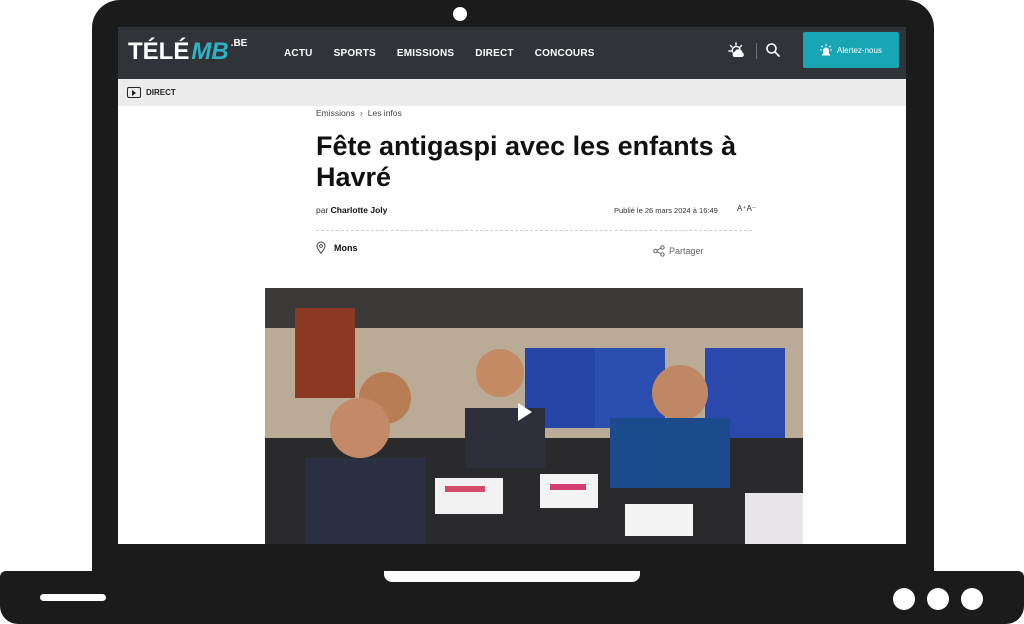 This screenshot has height=624, width=1024. Describe the element at coordinates (534, 230) in the screenshot. I see `divider` at that location.